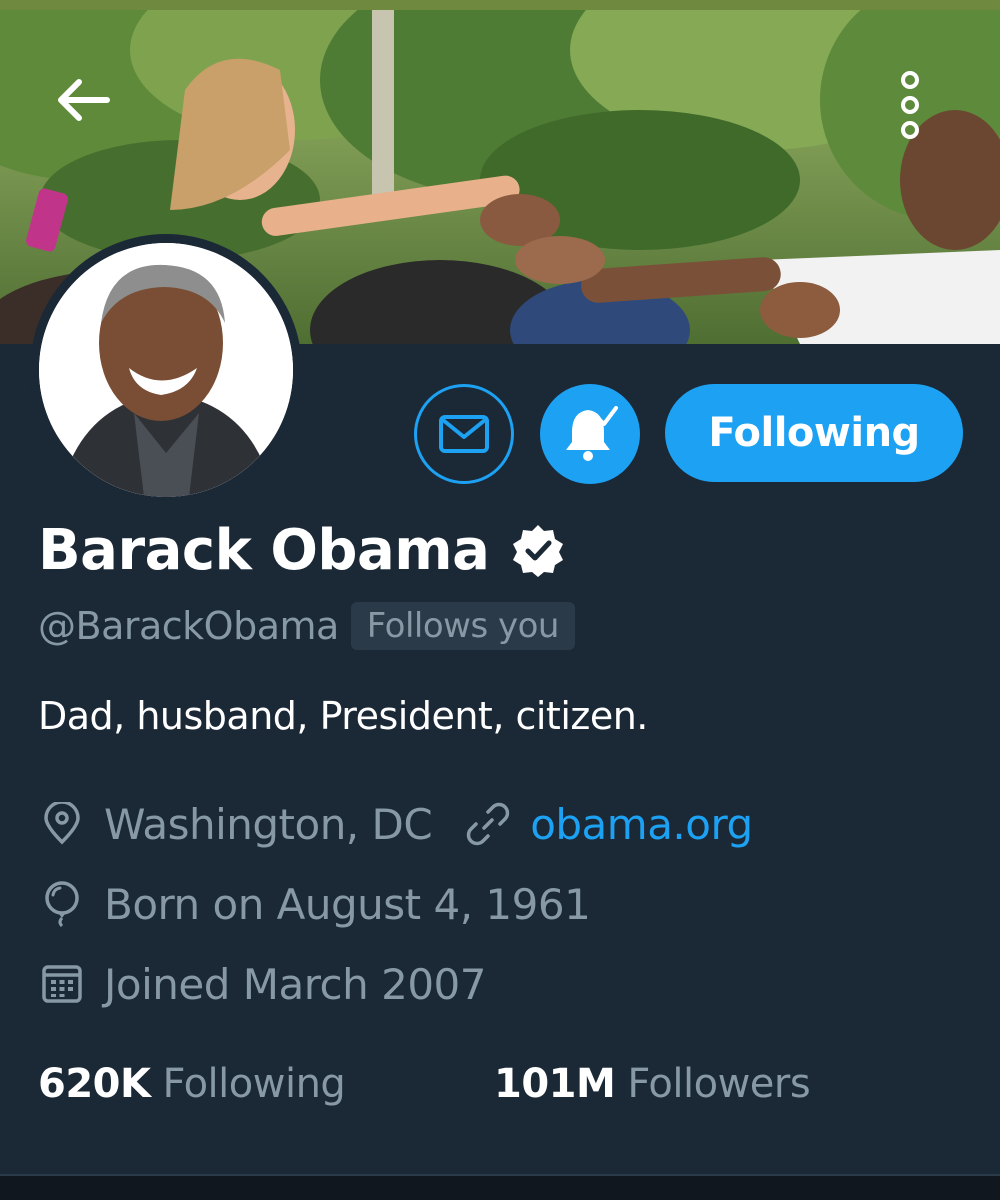 The height and width of the screenshot is (1200, 1000). I want to click on name-row: Barack Obama, so click(301, 550).